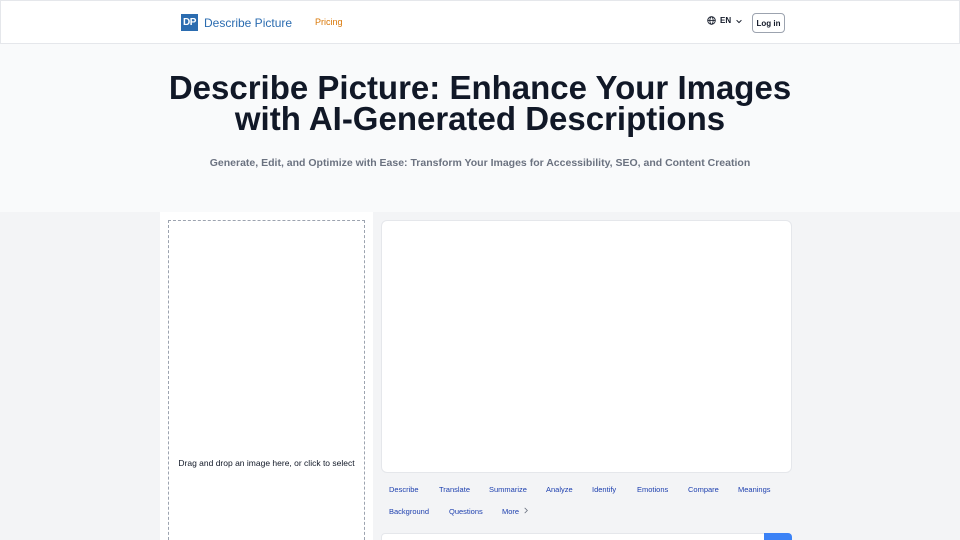  What do you see at coordinates (652, 489) in the screenshot?
I see `action-emotions: Emotions` at bounding box center [652, 489].